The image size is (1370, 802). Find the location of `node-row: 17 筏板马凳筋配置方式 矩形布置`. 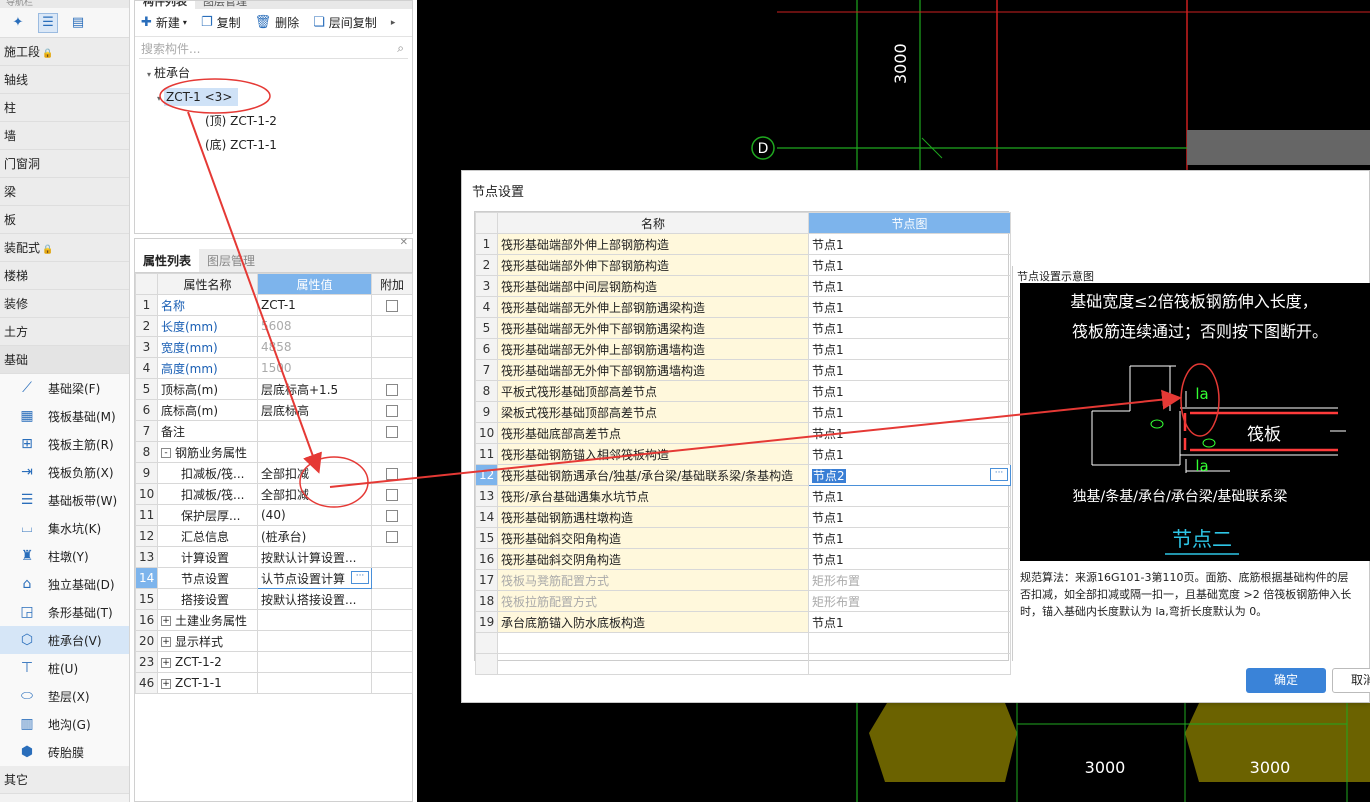

node-row: 17 筏板马凳筋配置方式 矩形布置 is located at coordinates (743, 580).